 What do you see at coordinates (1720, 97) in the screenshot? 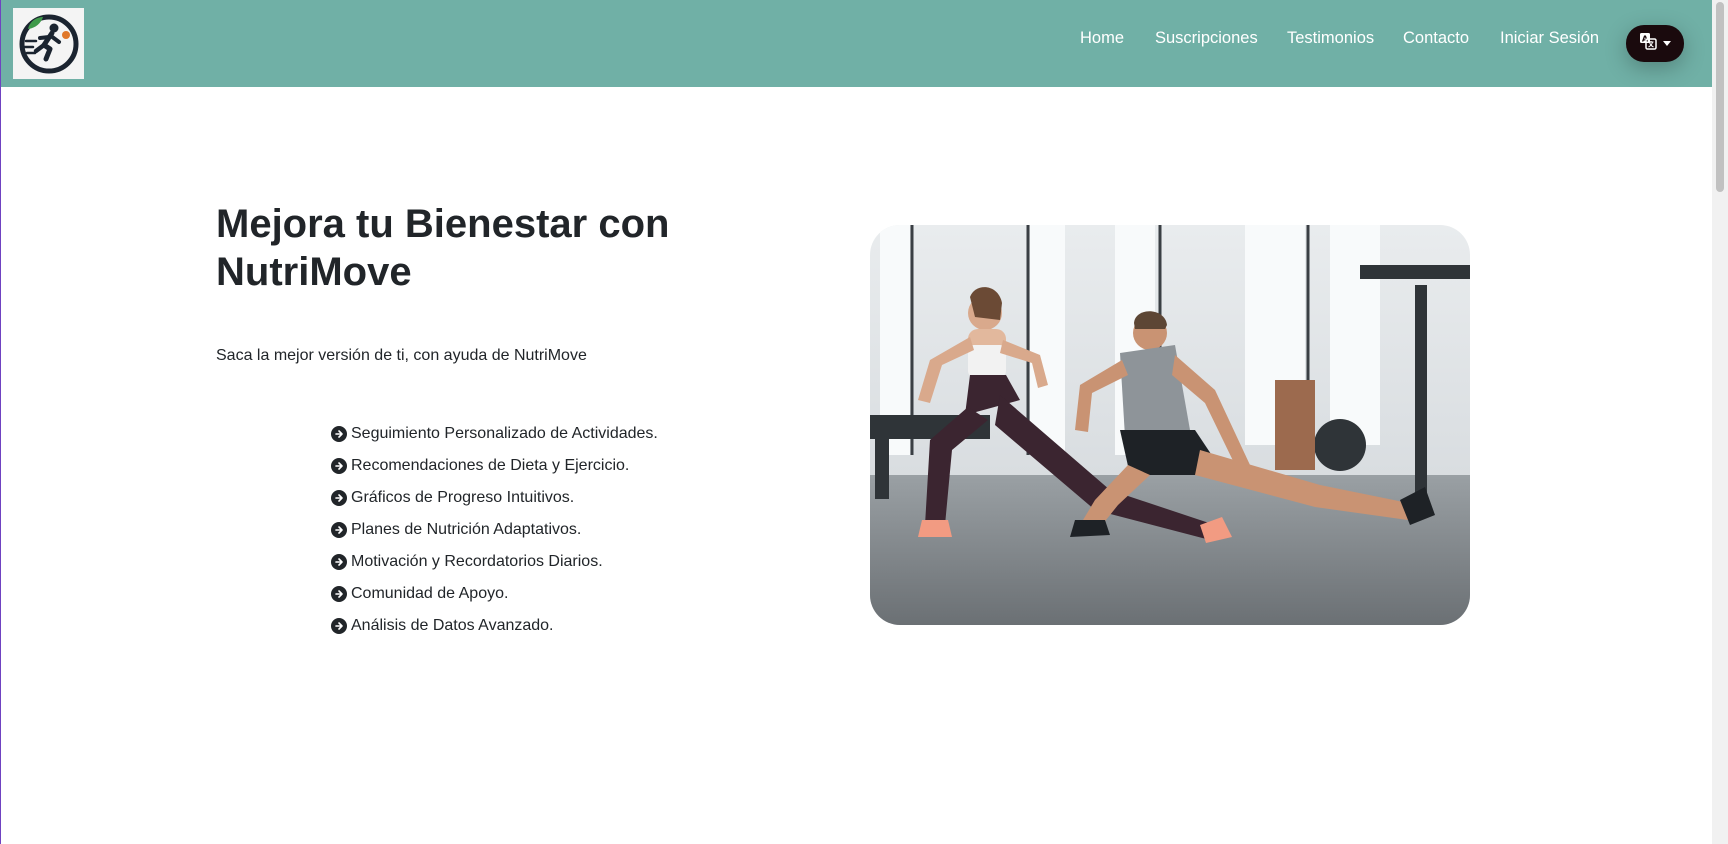
I see `scrollbar-thumb` at bounding box center [1720, 97].